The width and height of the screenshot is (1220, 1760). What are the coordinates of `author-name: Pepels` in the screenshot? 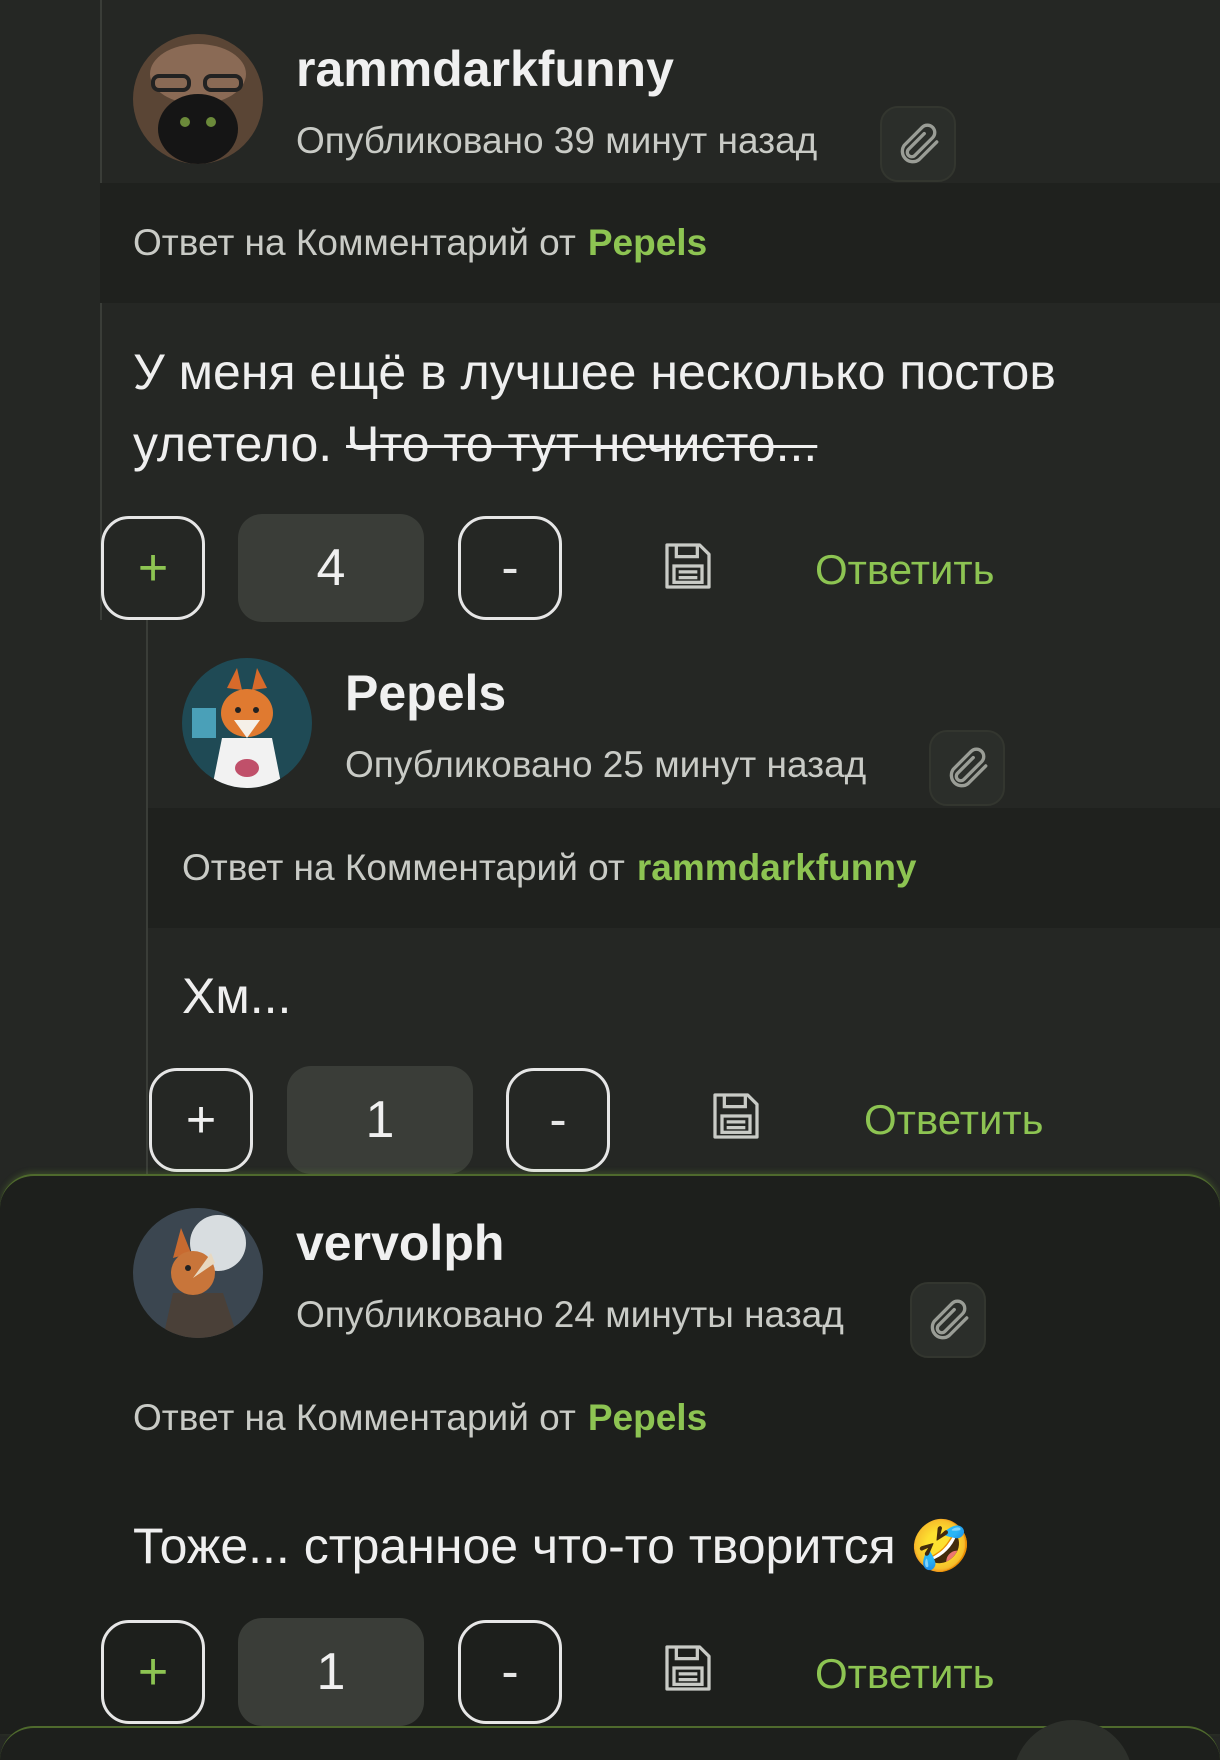 It's located at (425, 693).